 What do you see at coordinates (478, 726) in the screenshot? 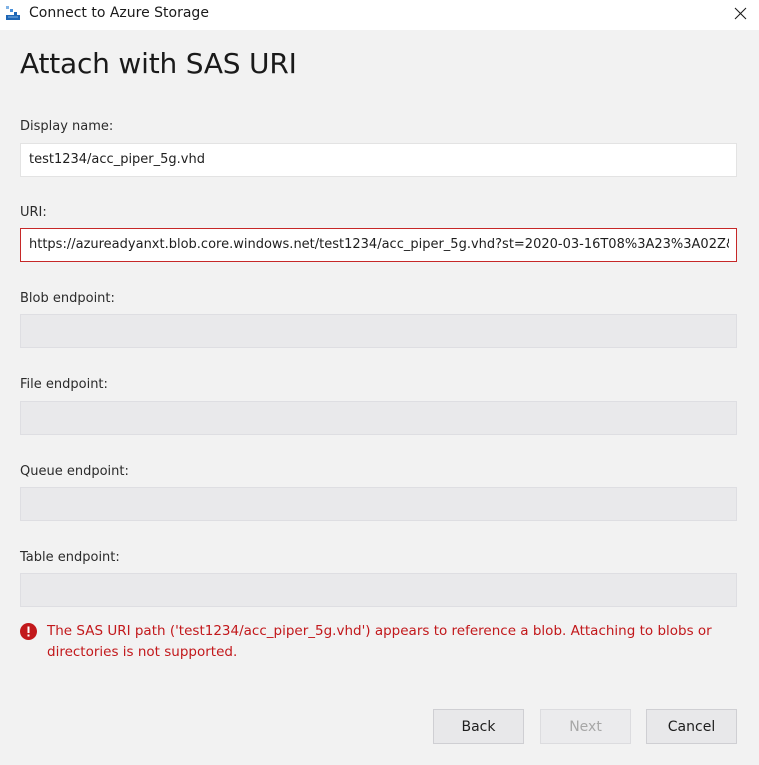
I see `back-button: Back` at bounding box center [478, 726].